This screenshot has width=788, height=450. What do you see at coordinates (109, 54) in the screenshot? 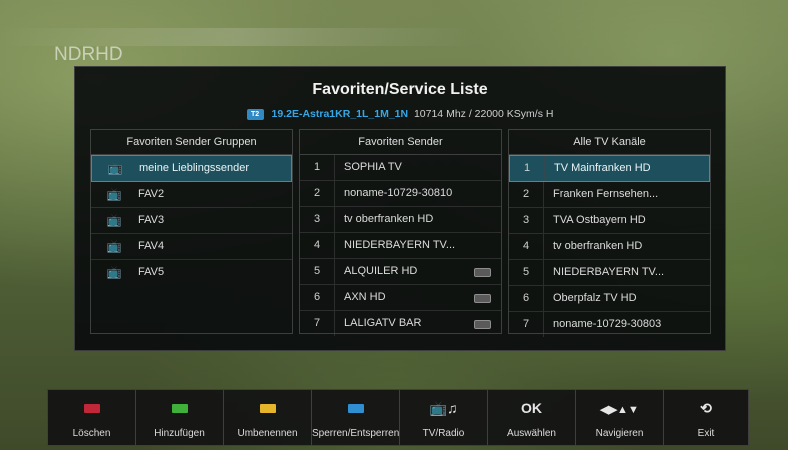
I see `logo-suffix: HD` at bounding box center [109, 54].